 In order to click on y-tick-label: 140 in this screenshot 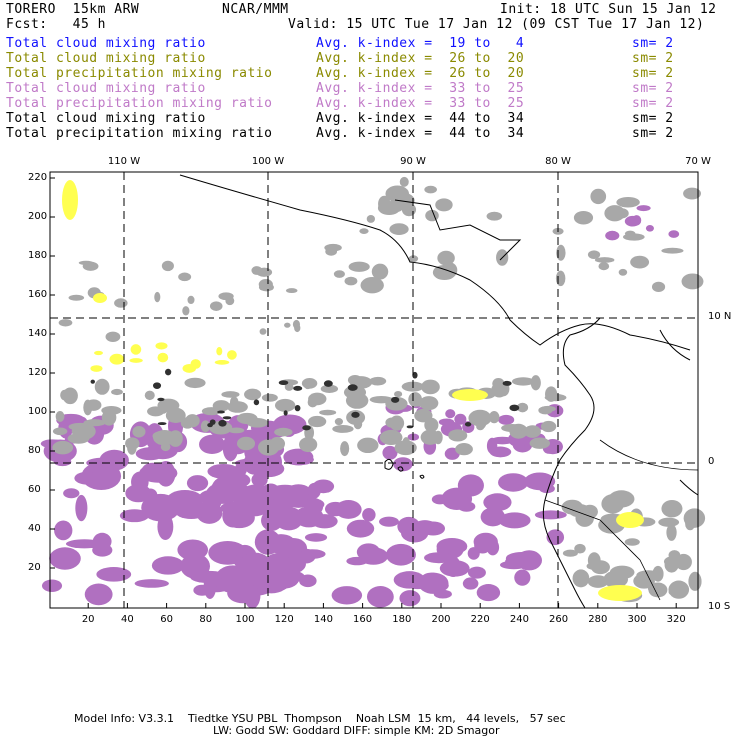, I will do `click(38, 333)`.